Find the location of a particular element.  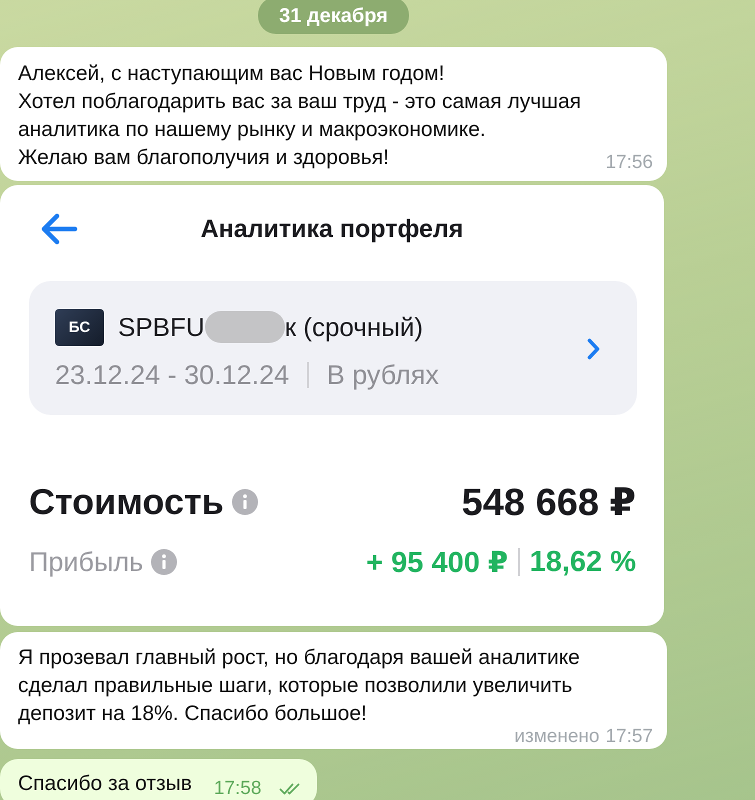

back-arrow-icon is located at coordinates (59, 229).